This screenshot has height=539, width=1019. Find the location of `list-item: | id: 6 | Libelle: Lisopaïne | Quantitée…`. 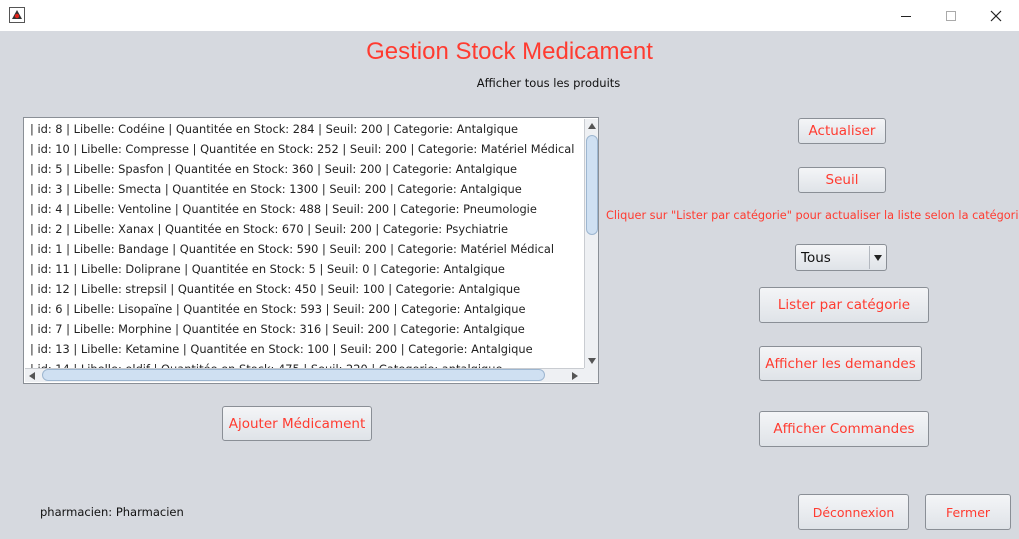

list-item: | id: 6 | Libelle: Lisopaïne | Quantitée… is located at coordinates (304, 309).